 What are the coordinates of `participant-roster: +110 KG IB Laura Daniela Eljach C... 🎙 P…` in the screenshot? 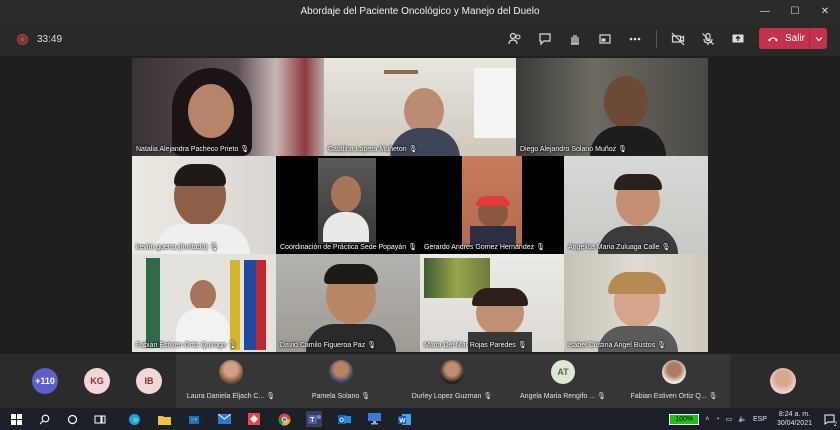 It's located at (420, 381).